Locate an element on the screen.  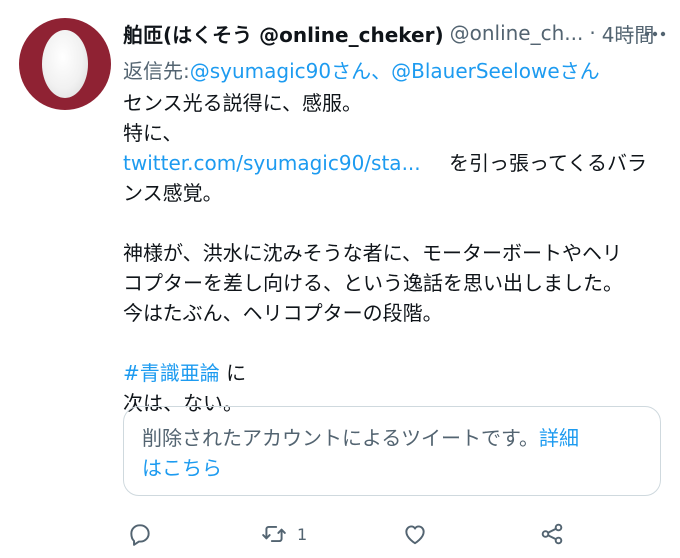
text-line: 神様が、洪水に沈みそうな者に、モーターボートやヘリ is located at coordinates (372, 253).